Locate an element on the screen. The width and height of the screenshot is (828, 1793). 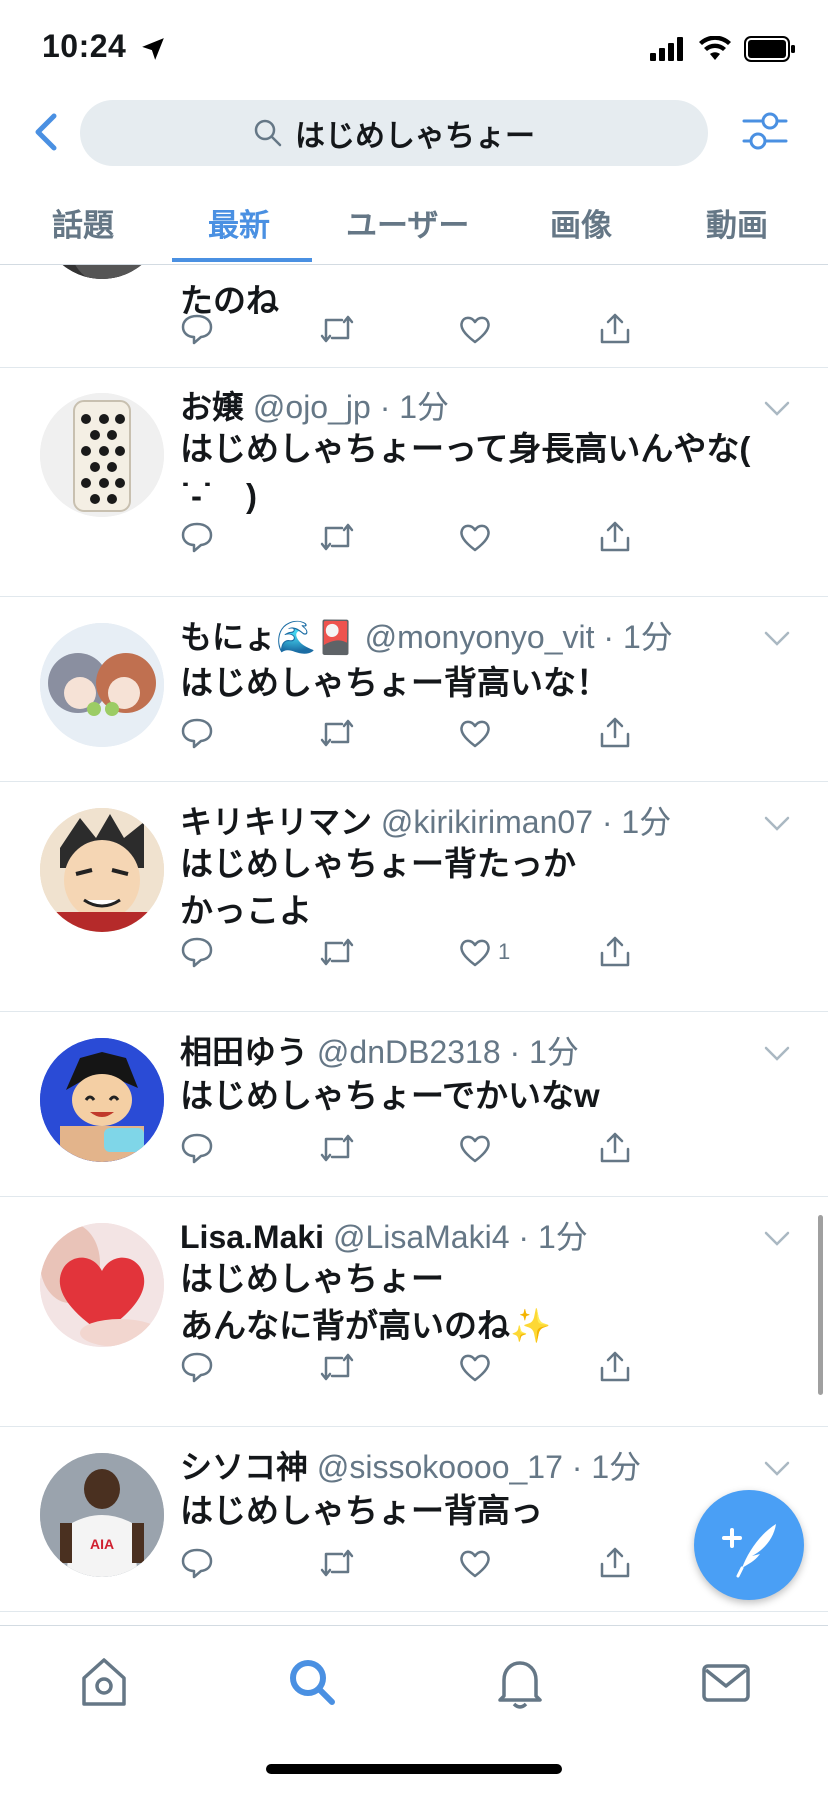
home-icon is located at coordinates (104, 1682).